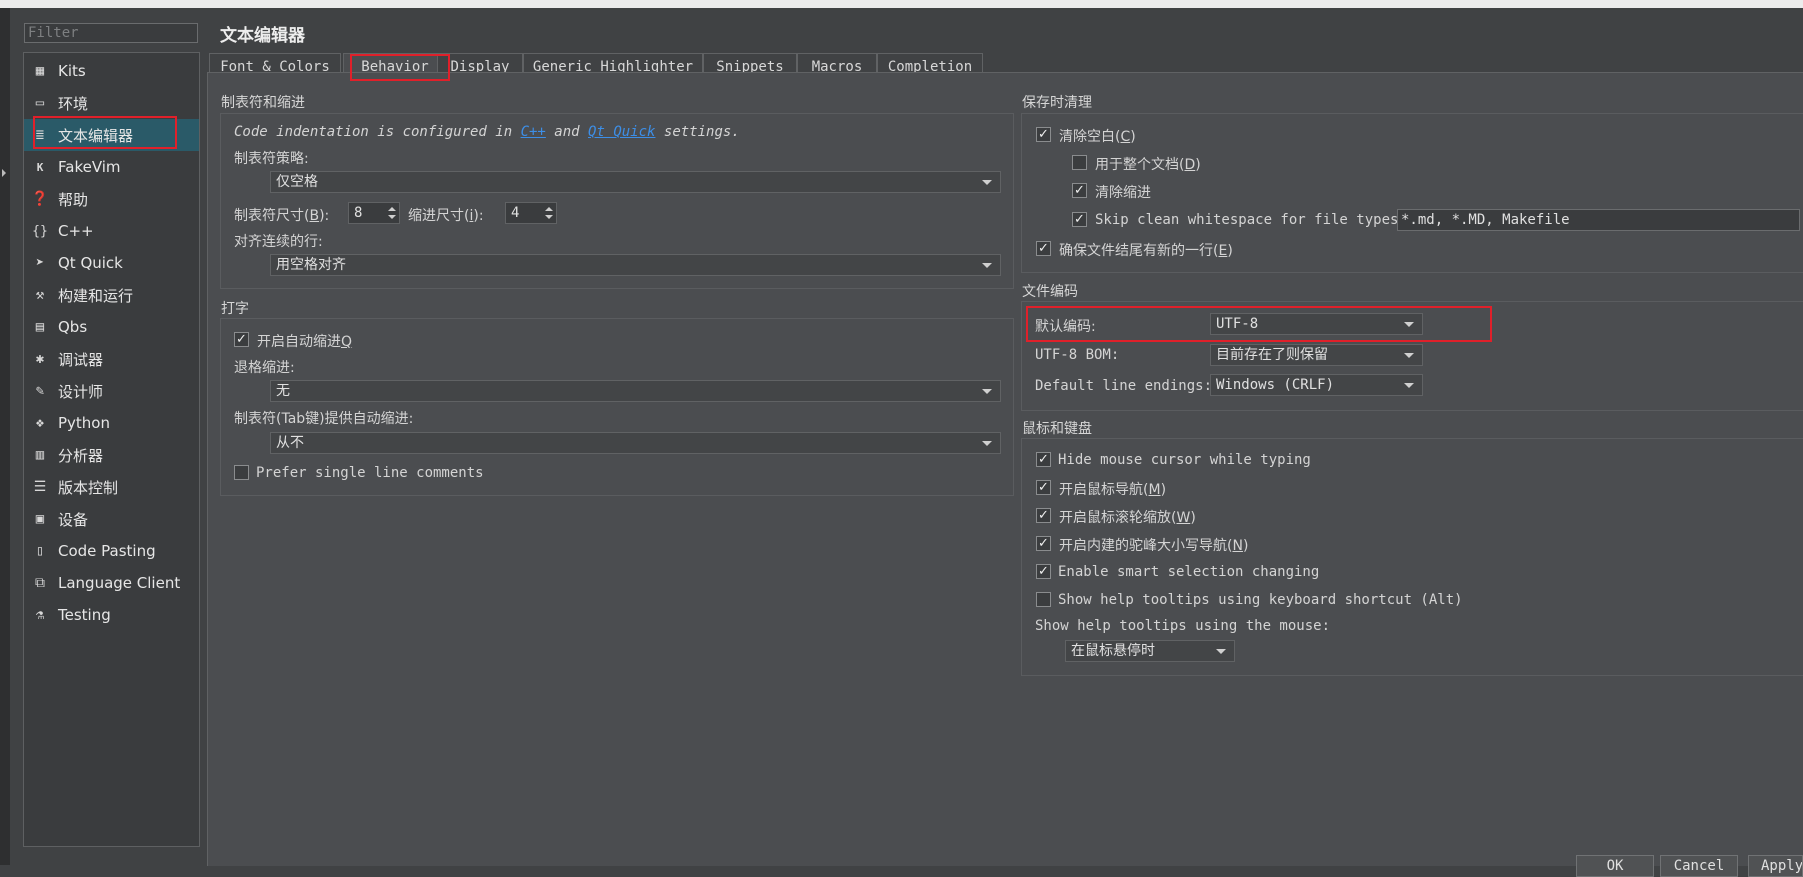  I want to click on mouse-navigation-checkbox: ✓, so click(1043, 487).